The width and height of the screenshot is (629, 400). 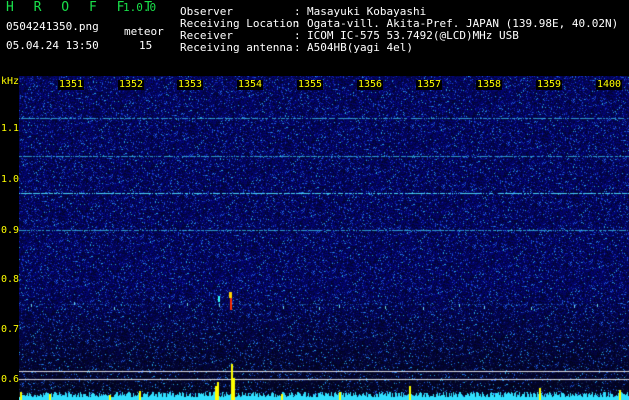 I want to click on time-tick-1359: 1359, so click(x=549, y=84).